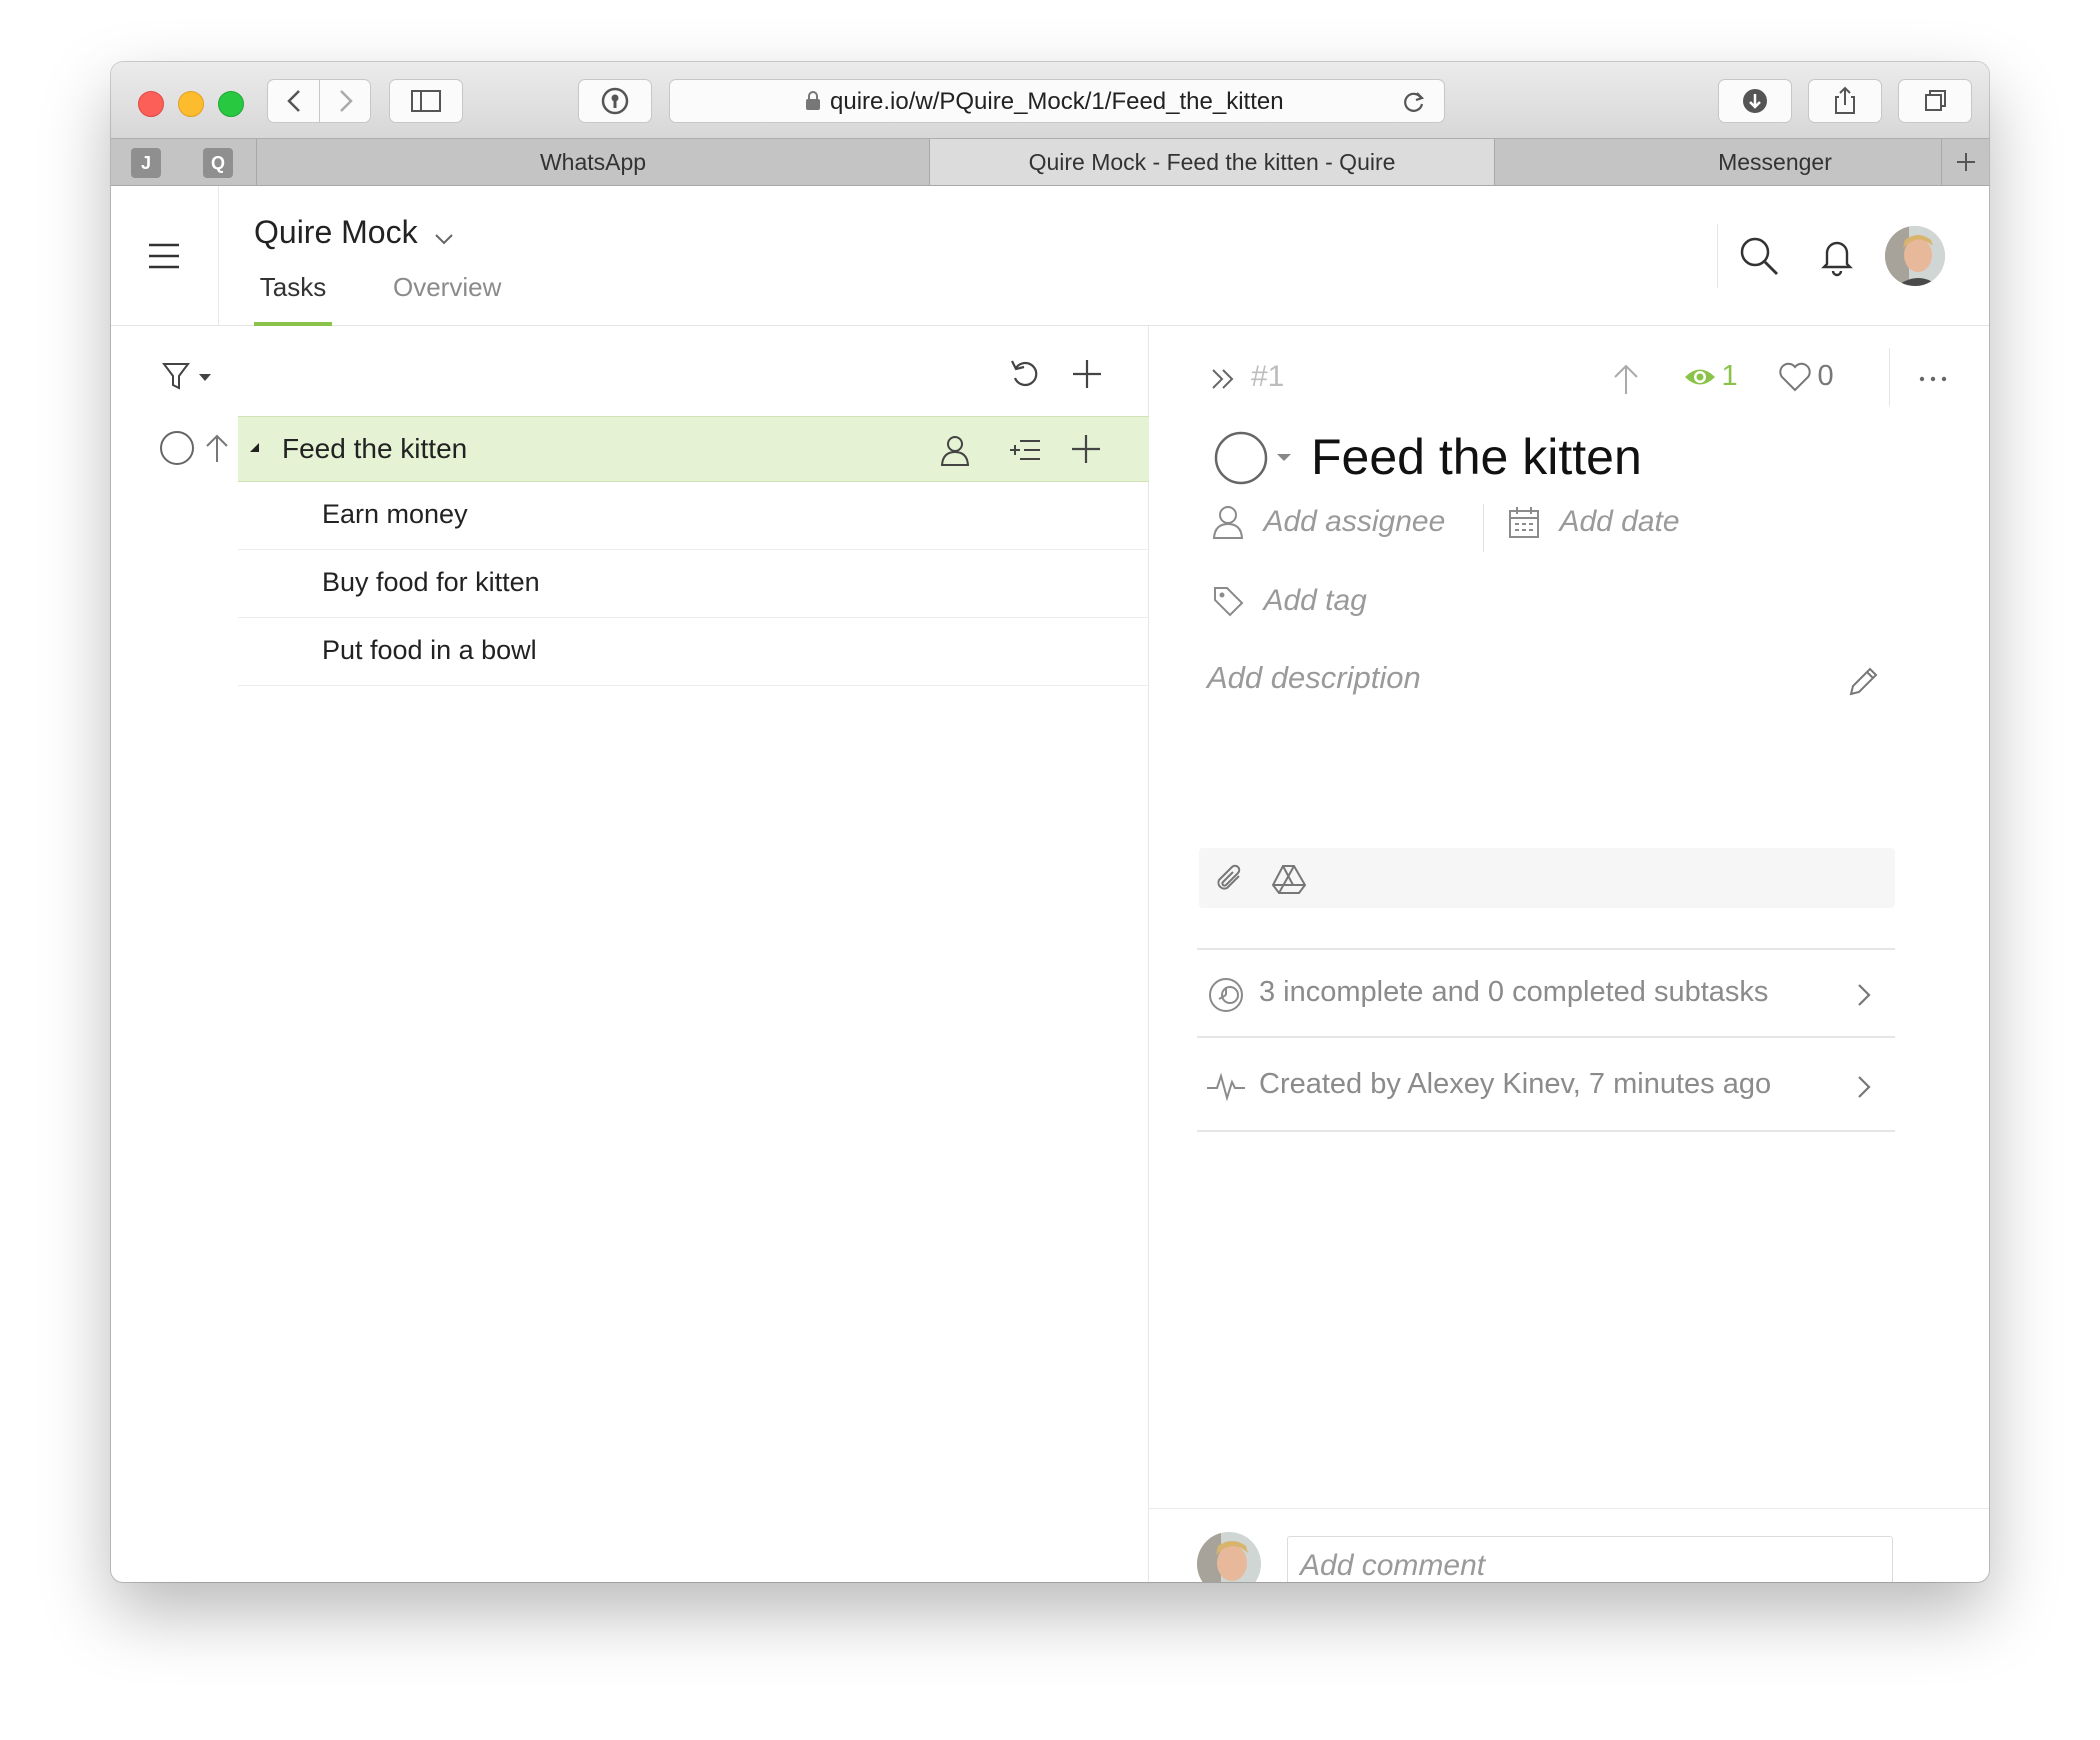  Describe the element at coordinates (693, 652) in the screenshot. I see `subtask-row: Put food in a bowl` at that location.